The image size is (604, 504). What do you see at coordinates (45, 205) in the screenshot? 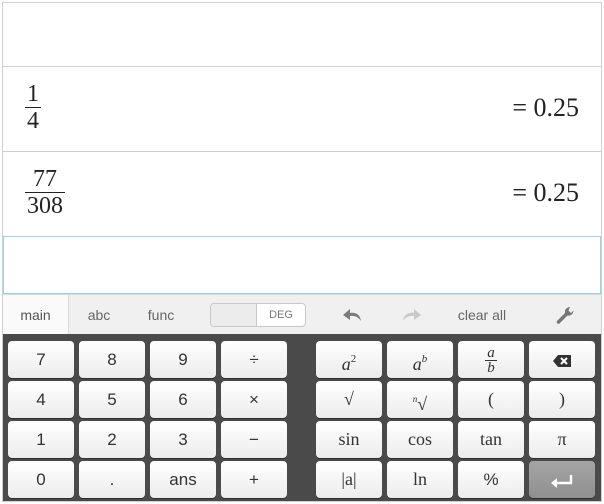
I see `fraction-denominator: 308` at bounding box center [45, 205].